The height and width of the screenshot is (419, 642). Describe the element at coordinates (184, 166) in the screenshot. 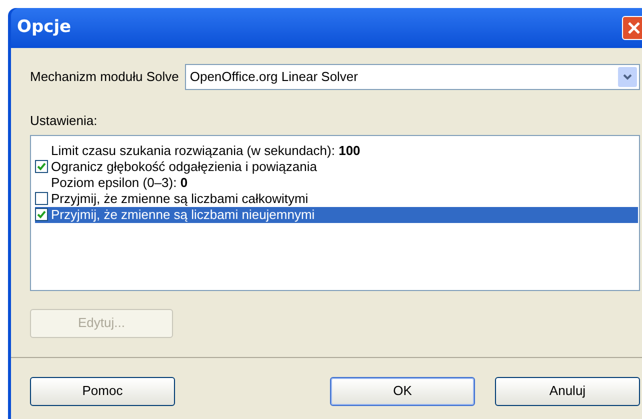

I see `setting-text: Ogranicz głębokość odgałęzienia i powiązania` at that location.